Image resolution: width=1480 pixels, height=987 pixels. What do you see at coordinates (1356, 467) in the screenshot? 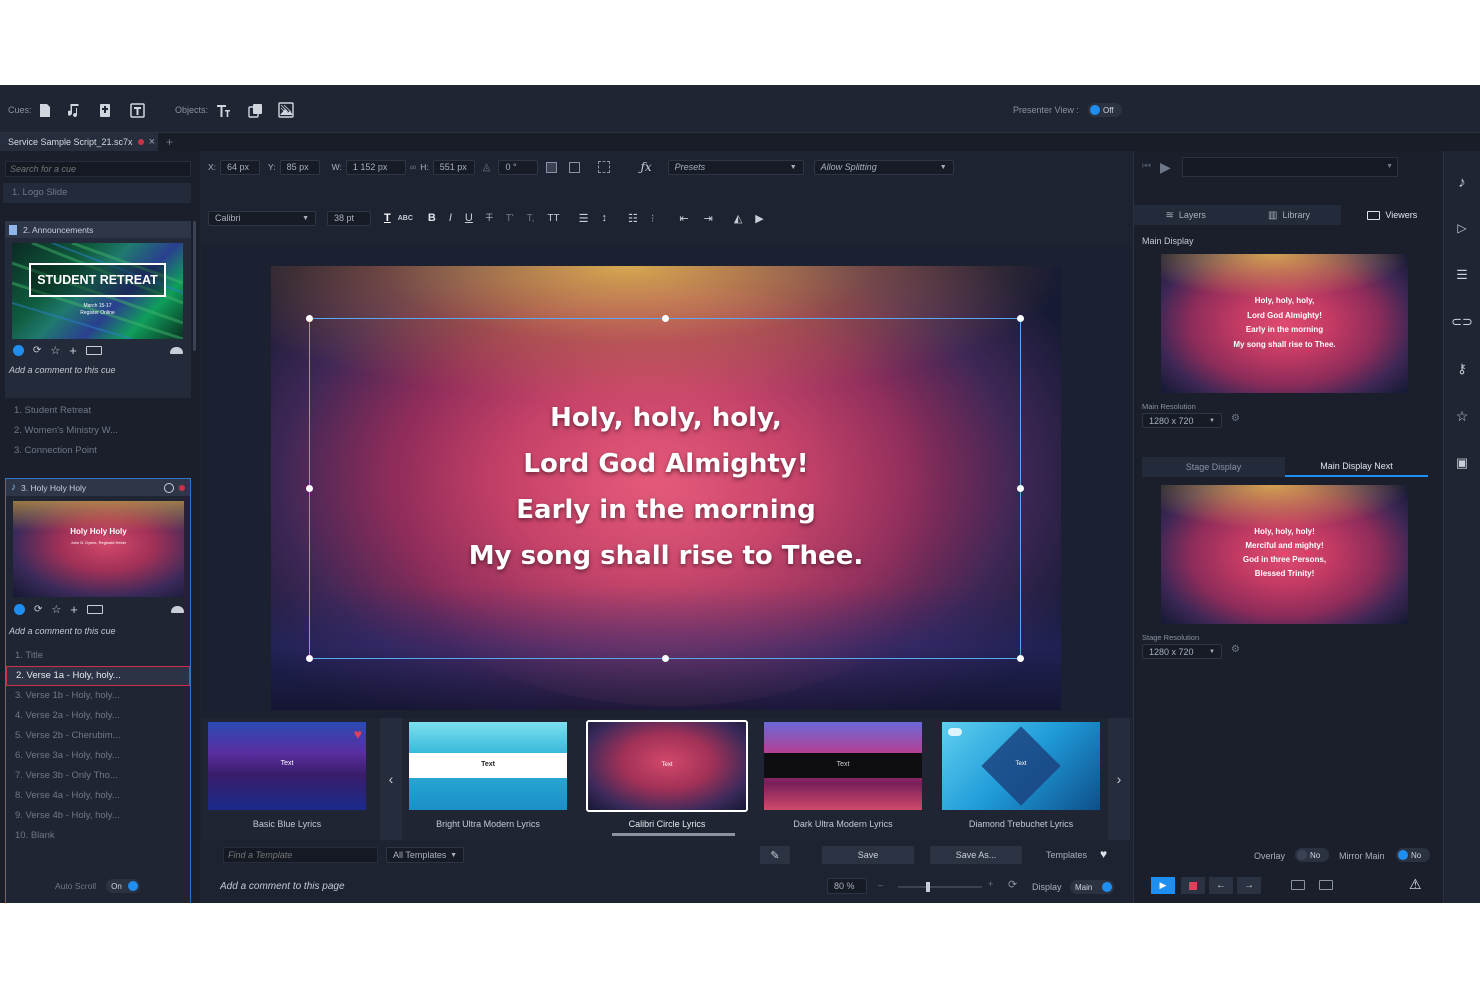
I see `tab-main-display-next: Main Display Next` at bounding box center [1356, 467].